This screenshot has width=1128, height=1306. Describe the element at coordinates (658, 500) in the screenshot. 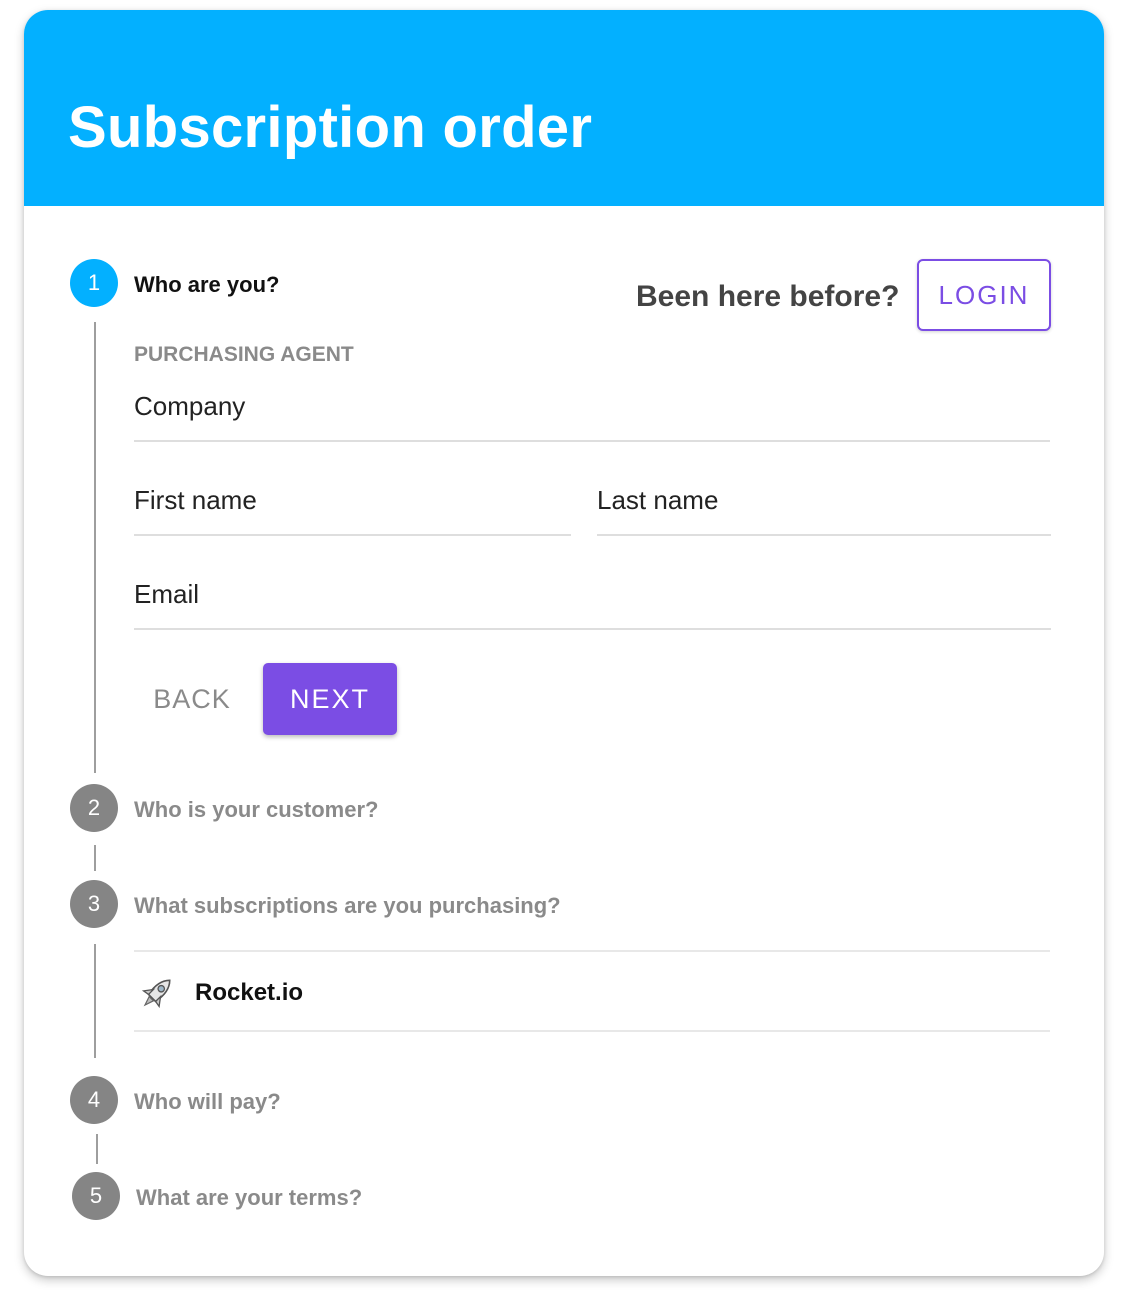

I see `last-name-placeholder: Last name` at that location.